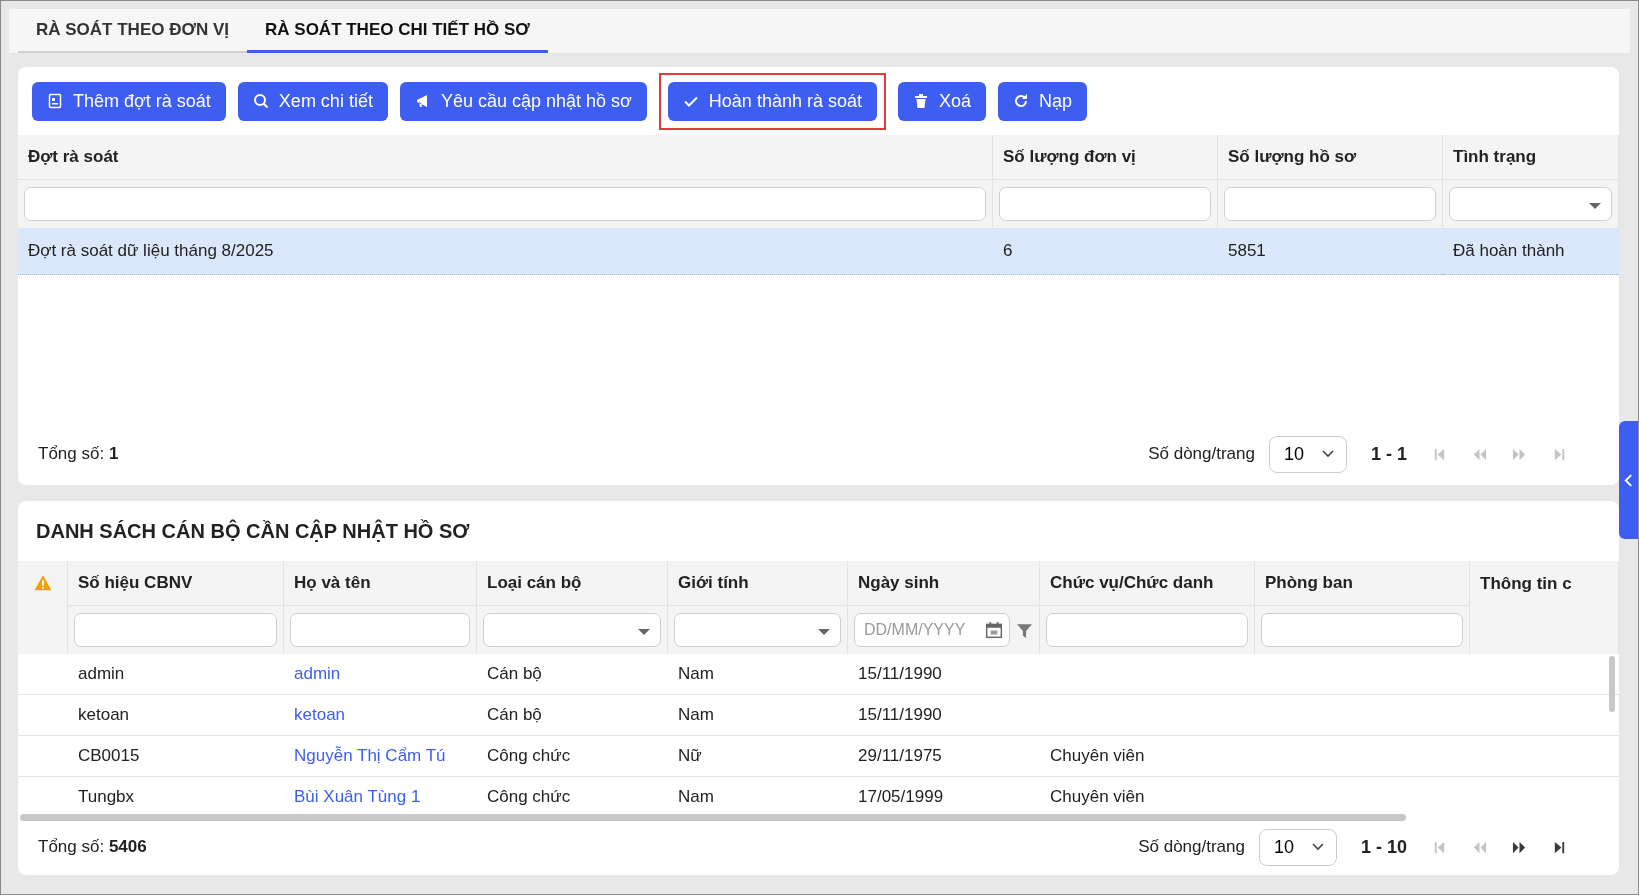  Describe the element at coordinates (370, 756) in the screenshot. I see `staff-name-link: Nguyễn Thị Cẩm Tú` at that location.